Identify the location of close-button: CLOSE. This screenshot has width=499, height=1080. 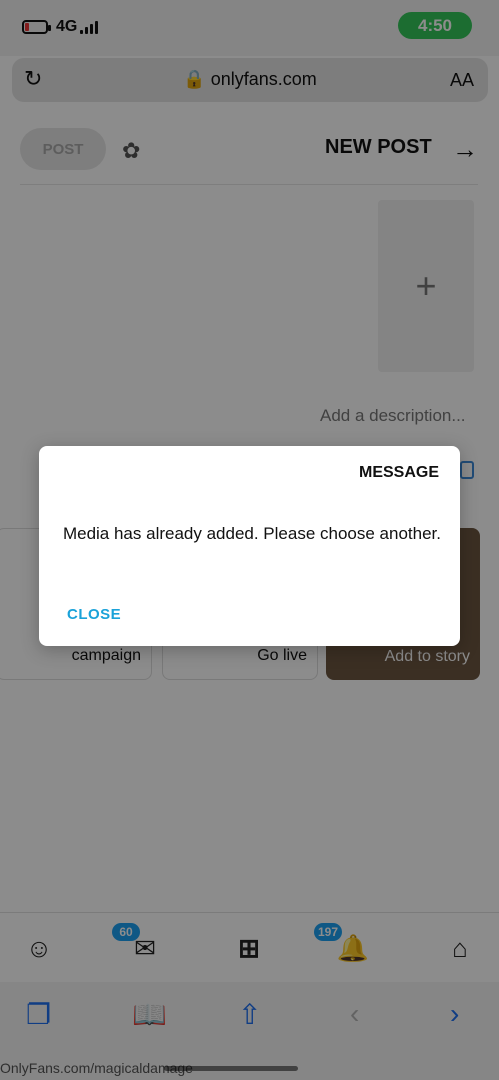
(94, 614).